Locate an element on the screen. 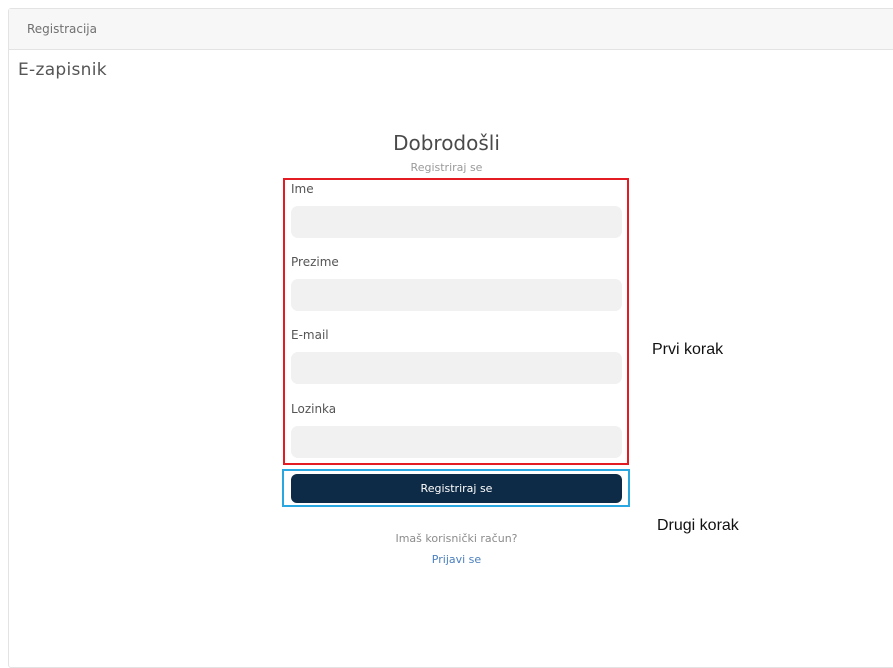  first-name-input is located at coordinates (456, 222).